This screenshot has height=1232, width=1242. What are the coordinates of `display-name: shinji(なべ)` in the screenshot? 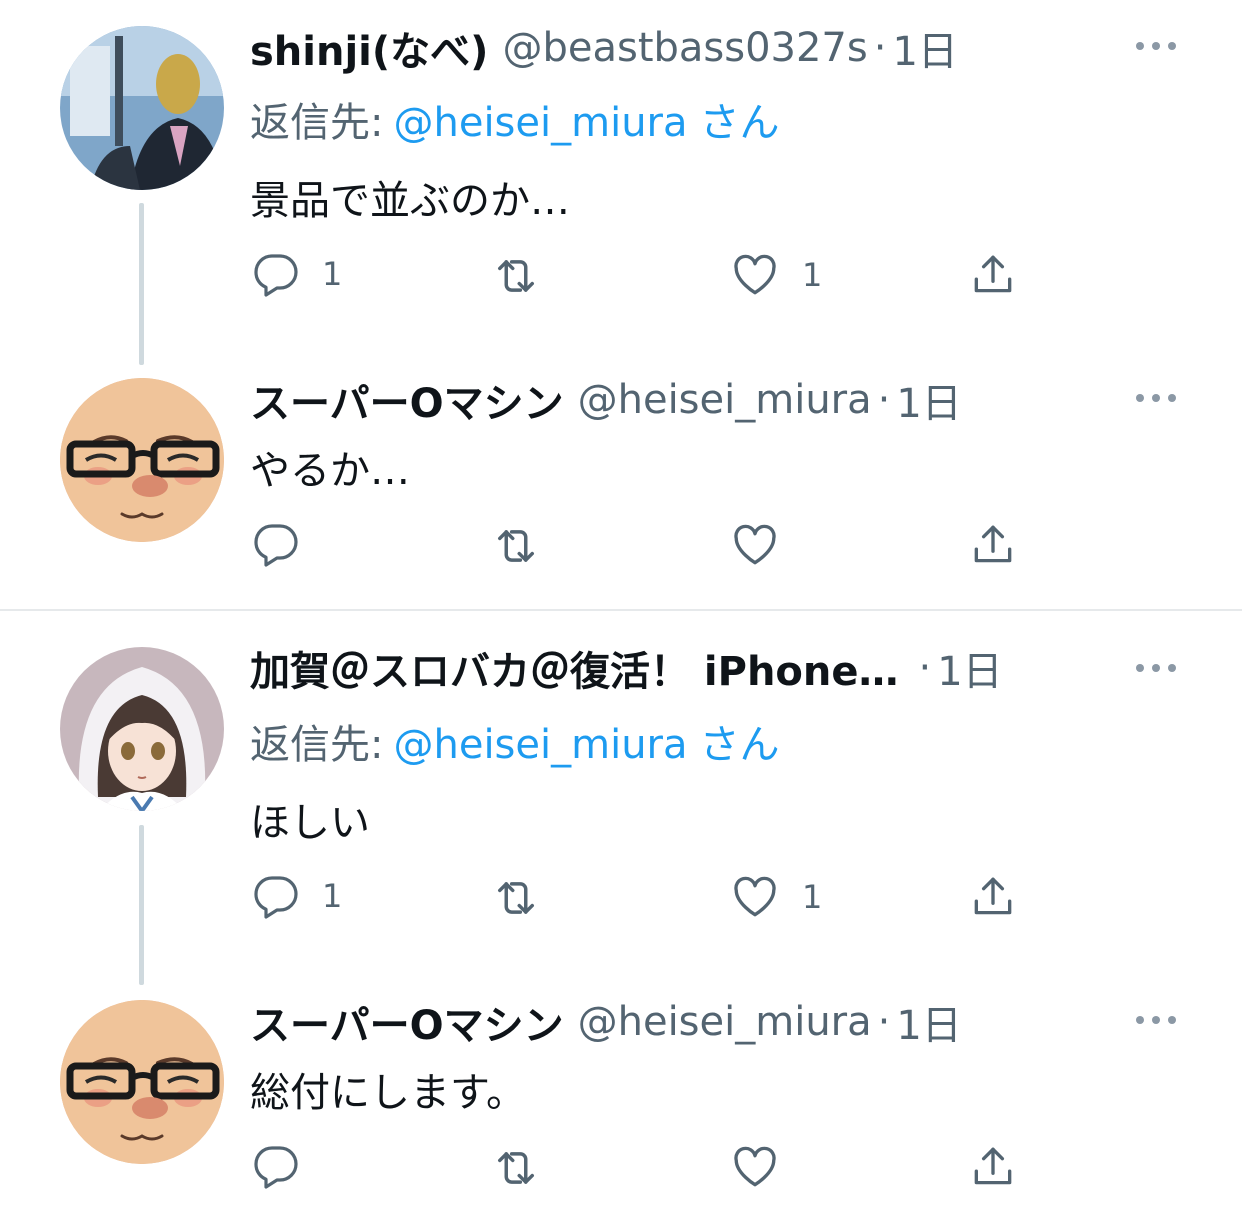 It's located at (369, 48).